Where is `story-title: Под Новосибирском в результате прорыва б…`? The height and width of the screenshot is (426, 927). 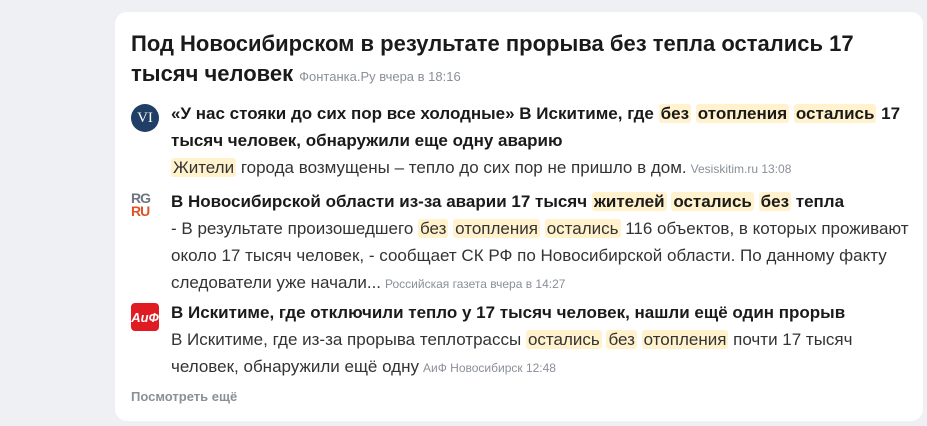 story-title: Под Новосибирском в результате прорыва б… is located at coordinates (492, 58).